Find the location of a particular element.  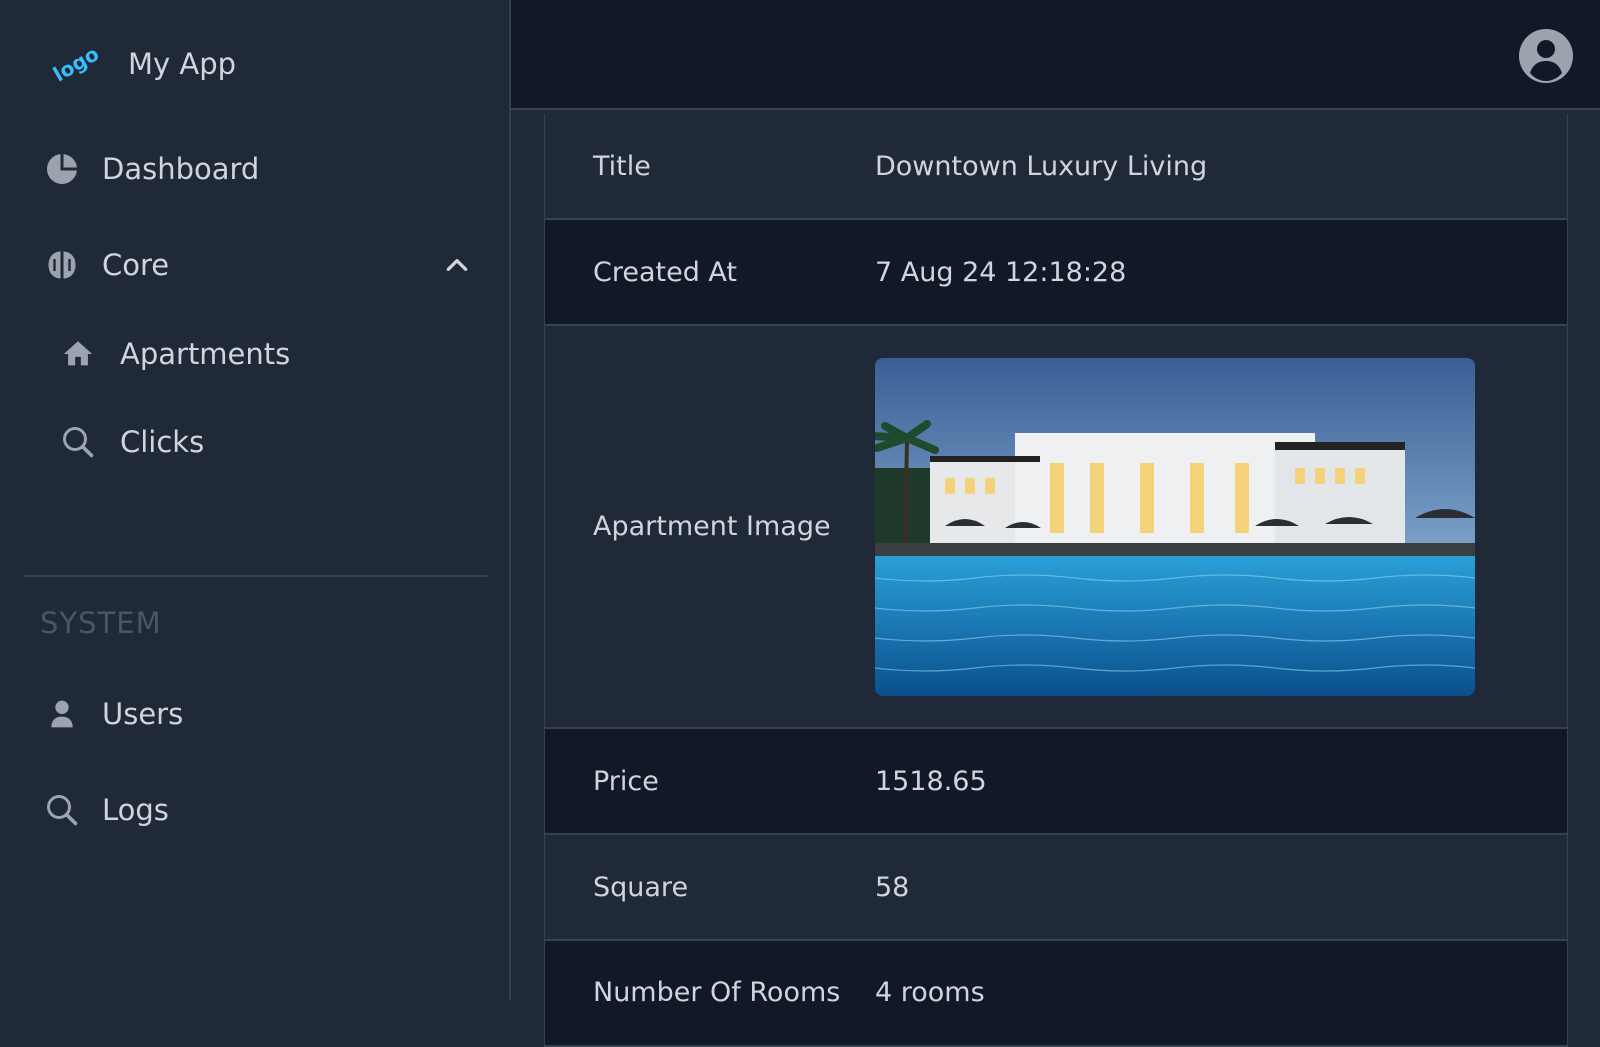

field-label: Created At is located at coordinates (665, 272).